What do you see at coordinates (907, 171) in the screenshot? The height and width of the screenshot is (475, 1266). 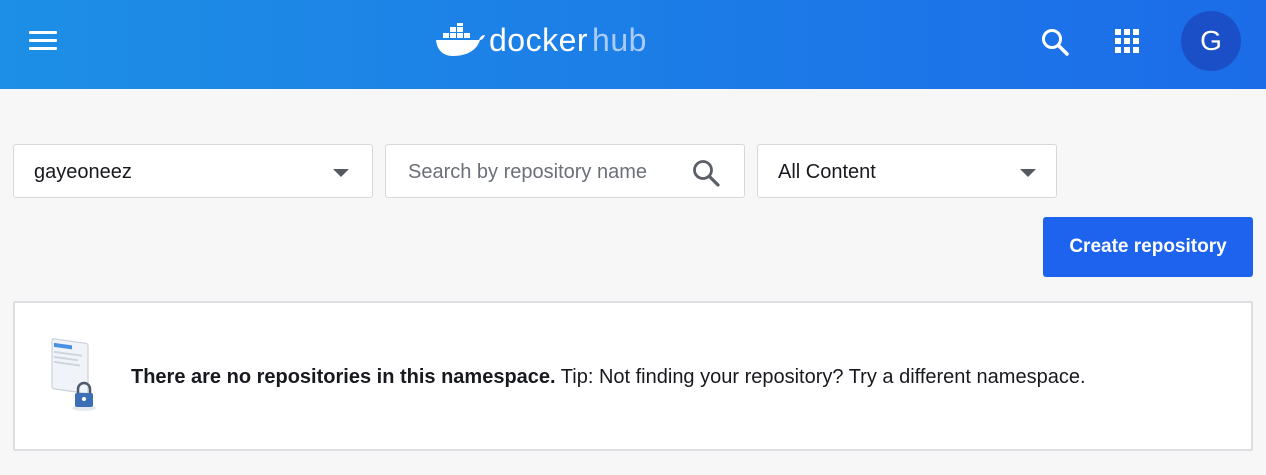 I see `content-filter-select: All Content` at bounding box center [907, 171].